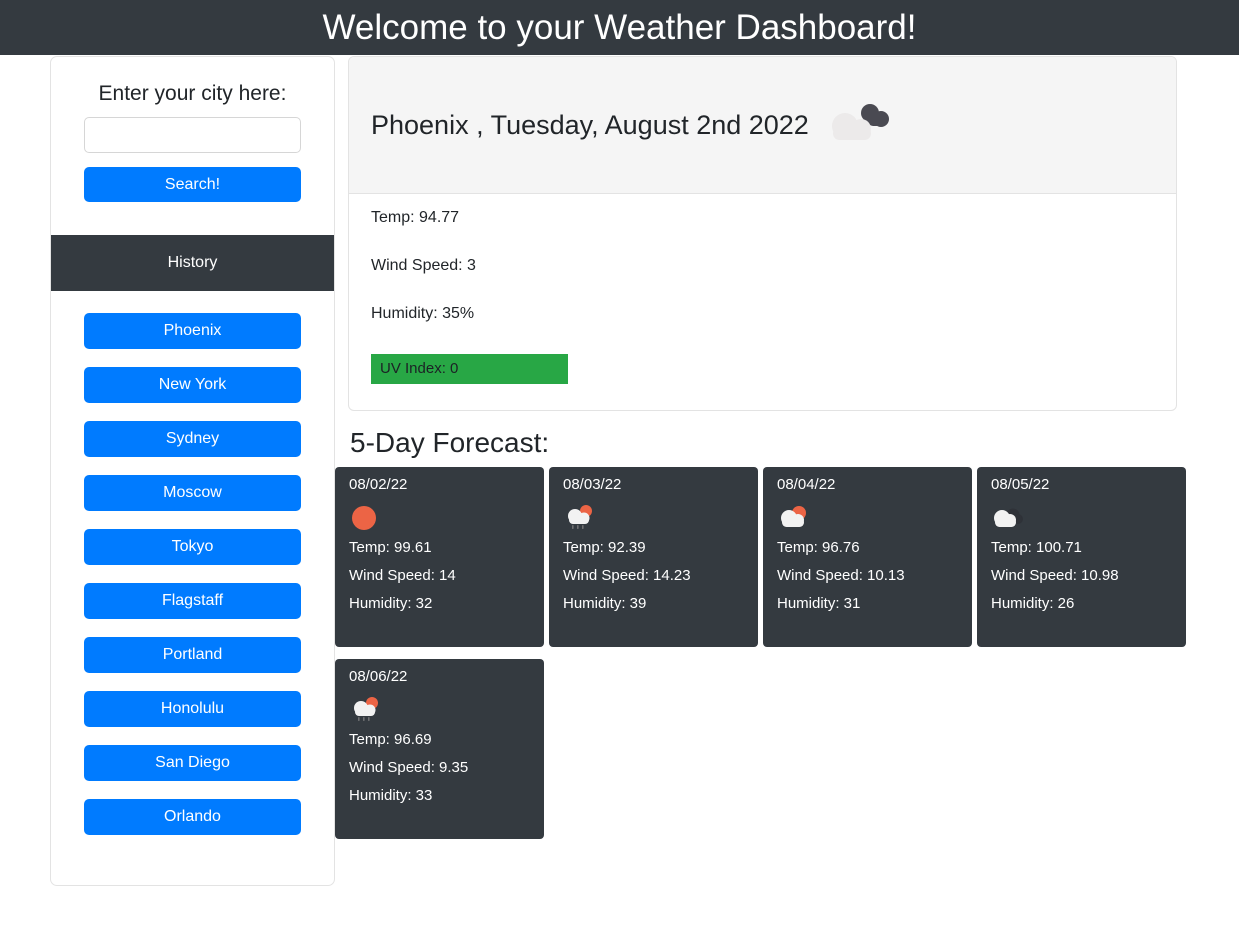  Describe the element at coordinates (762, 369) in the screenshot. I see `current-uv-row: UV Index: 0` at that location.